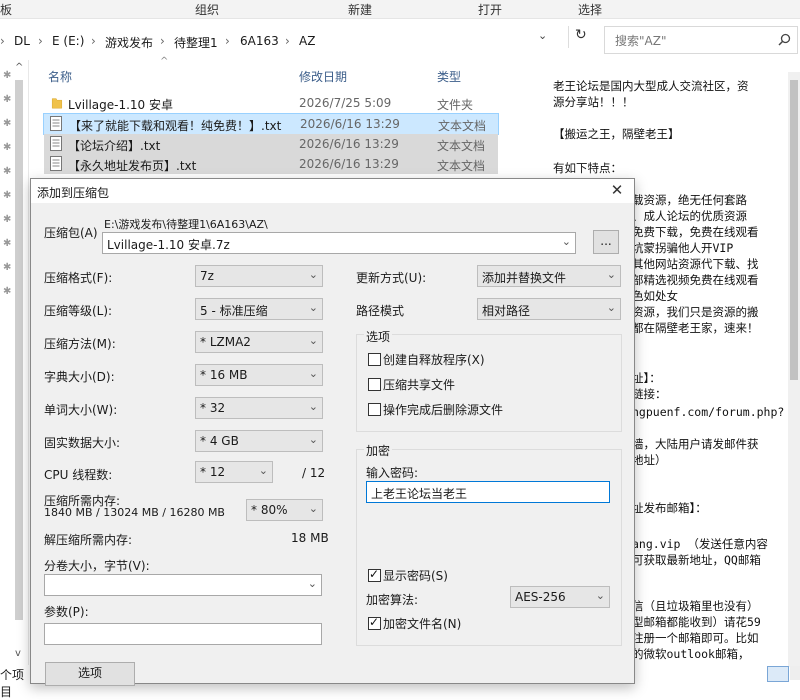 This screenshot has height=700, width=800. Describe the element at coordinates (259, 342) in the screenshot. I see `method-select: * LZMA2 ⌄` at that location.